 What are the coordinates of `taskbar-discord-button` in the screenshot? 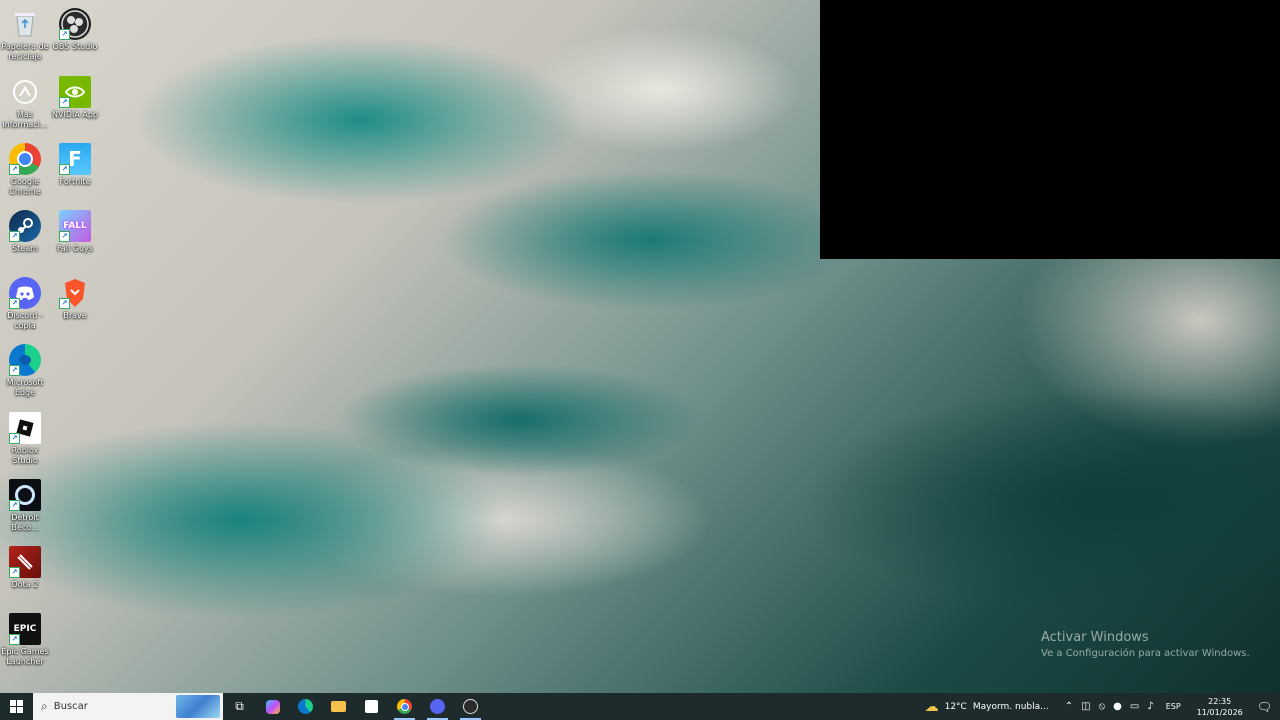 It's located at (437, 706).